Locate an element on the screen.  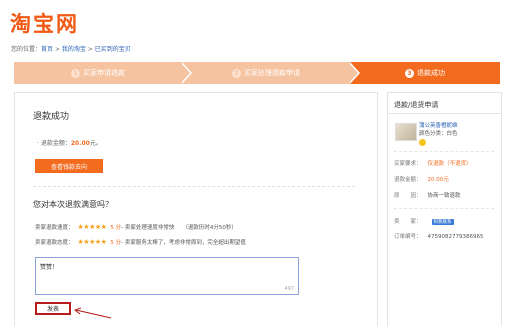
satisfaction-question: 您对本次退款满意吗？ is located at coordinates (73, 204).